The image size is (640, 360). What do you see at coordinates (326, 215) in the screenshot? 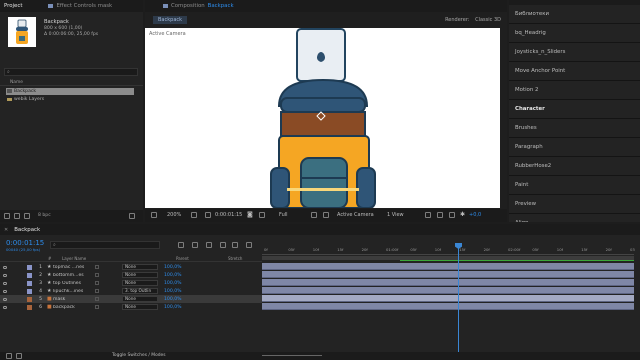
I see `transparency-icon` at bounding box center [326, 215].